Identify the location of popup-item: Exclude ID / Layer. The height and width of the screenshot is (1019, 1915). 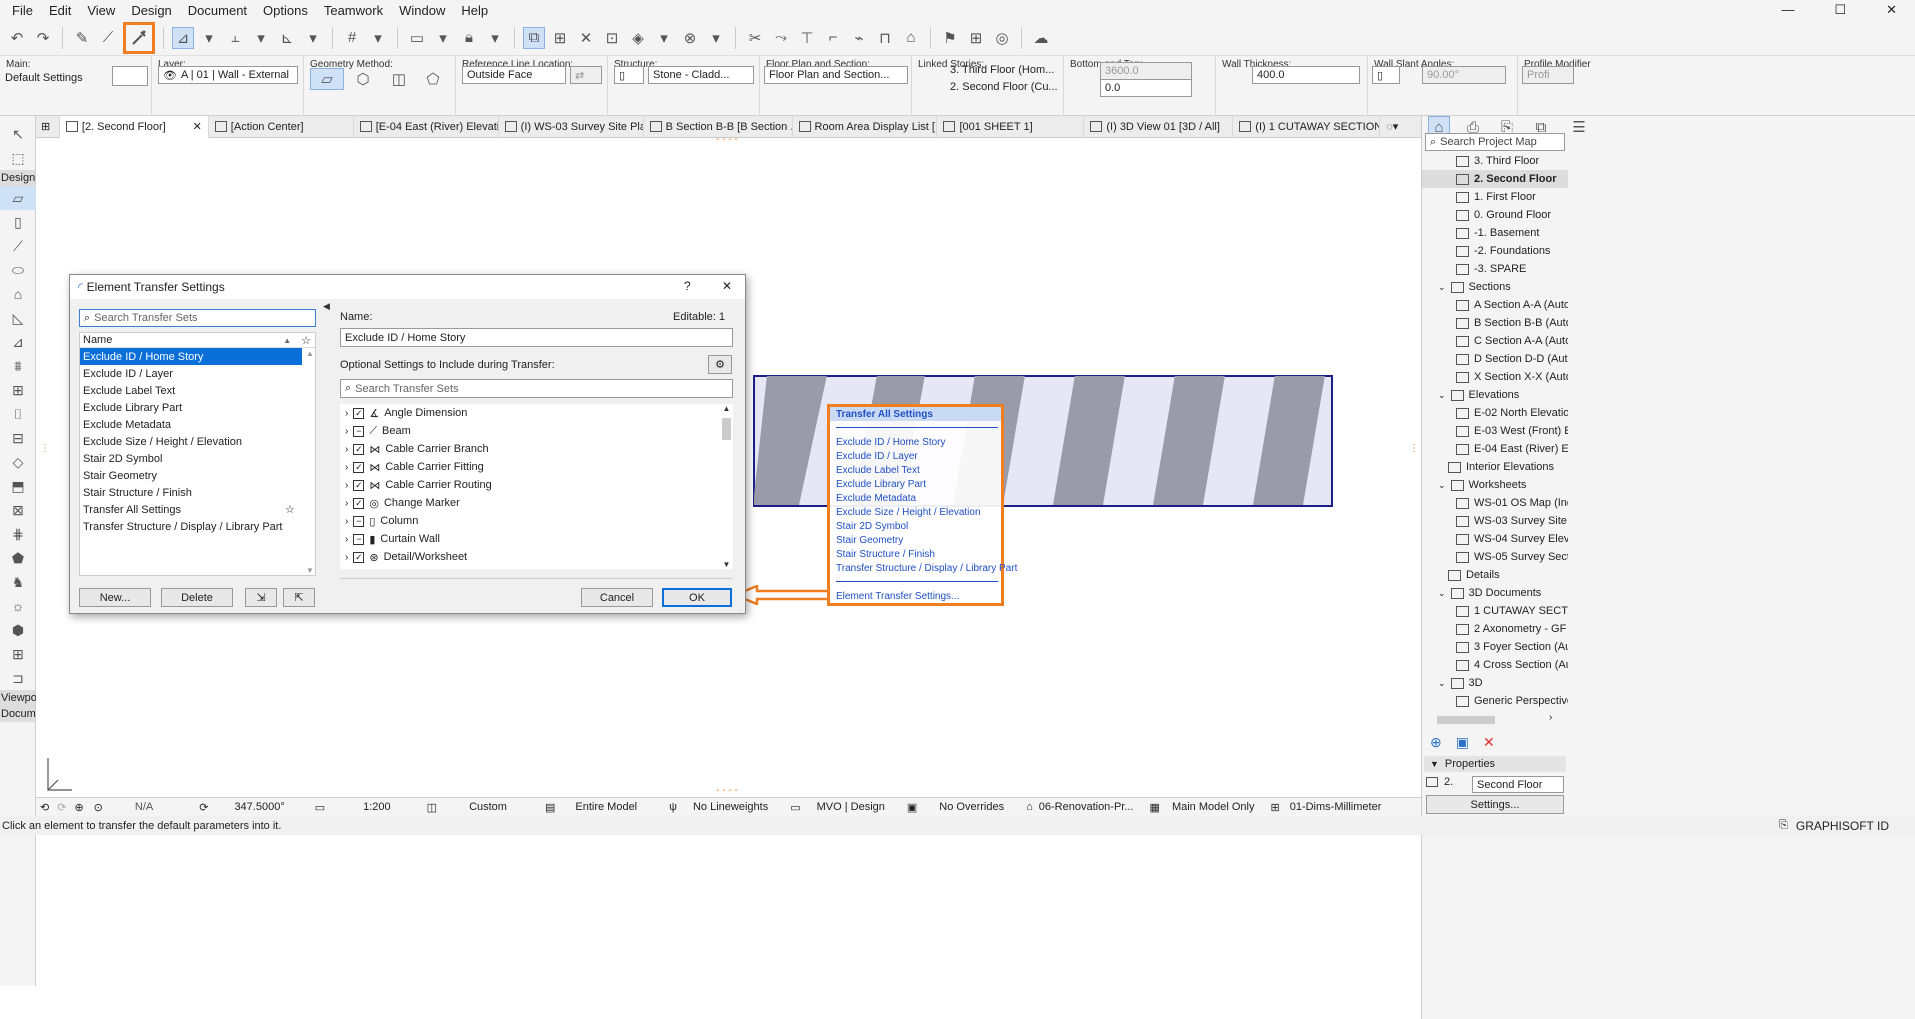
(877, 456).